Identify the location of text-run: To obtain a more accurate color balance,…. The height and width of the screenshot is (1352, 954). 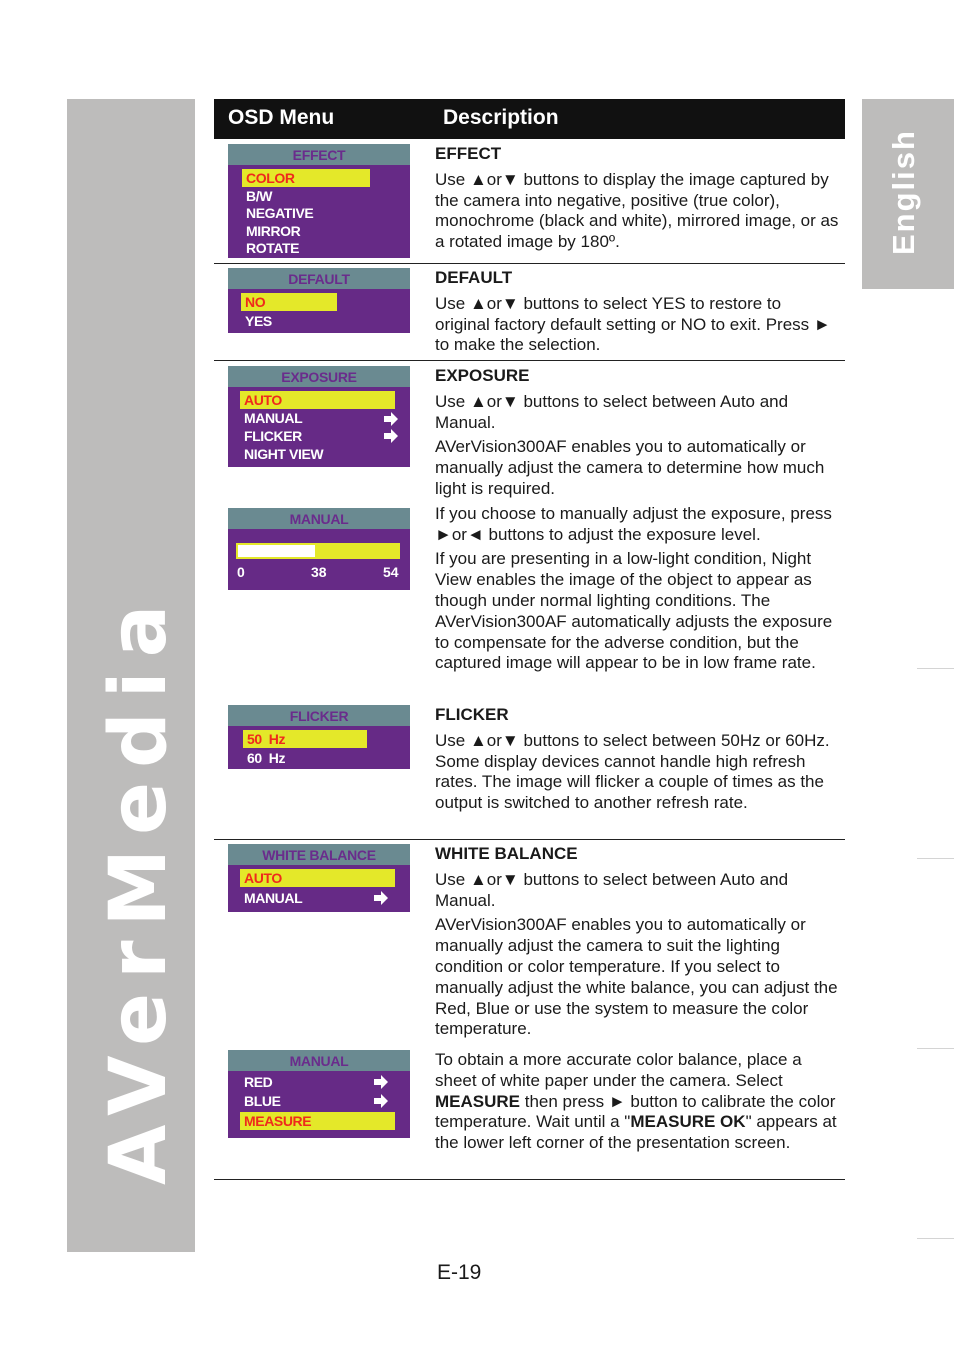
(618, 1070).